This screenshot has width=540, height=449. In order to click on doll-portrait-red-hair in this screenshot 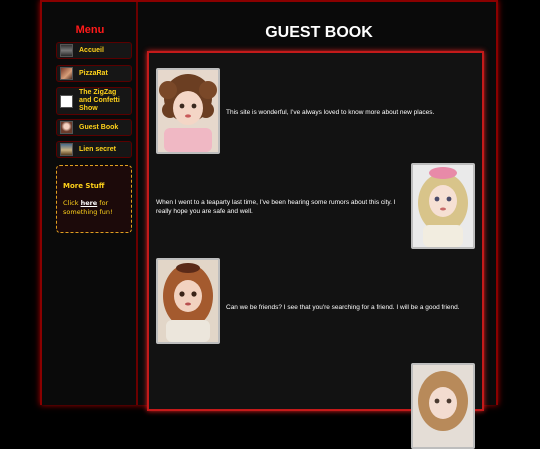, I will do `click(188, 301)`.